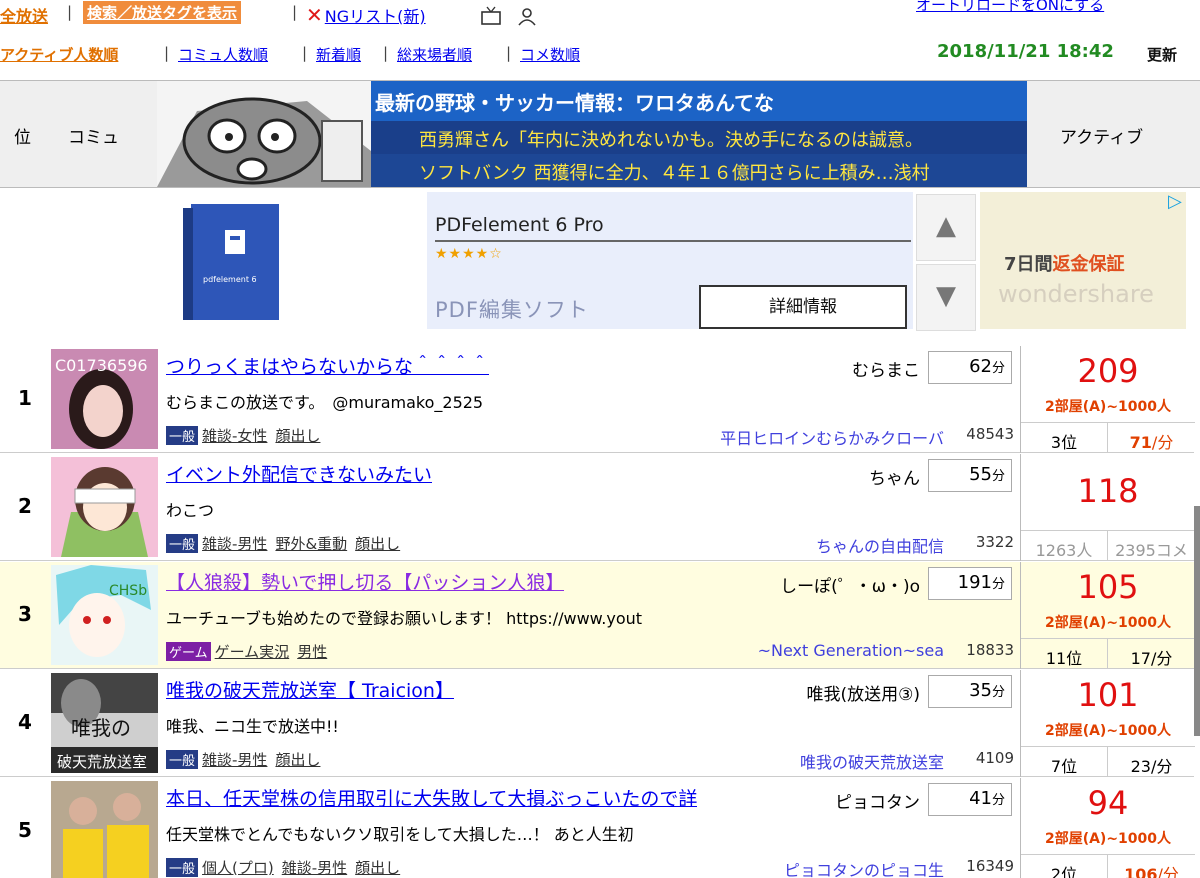  I want to click on community-members: 3322, so click(994, 542).